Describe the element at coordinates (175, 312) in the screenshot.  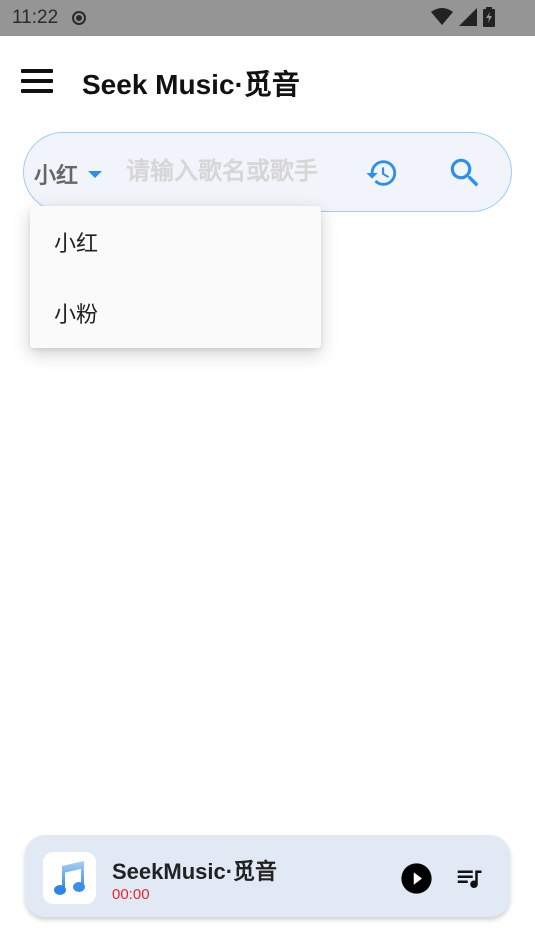
I see `dropdown-option: 小粉` at that location.